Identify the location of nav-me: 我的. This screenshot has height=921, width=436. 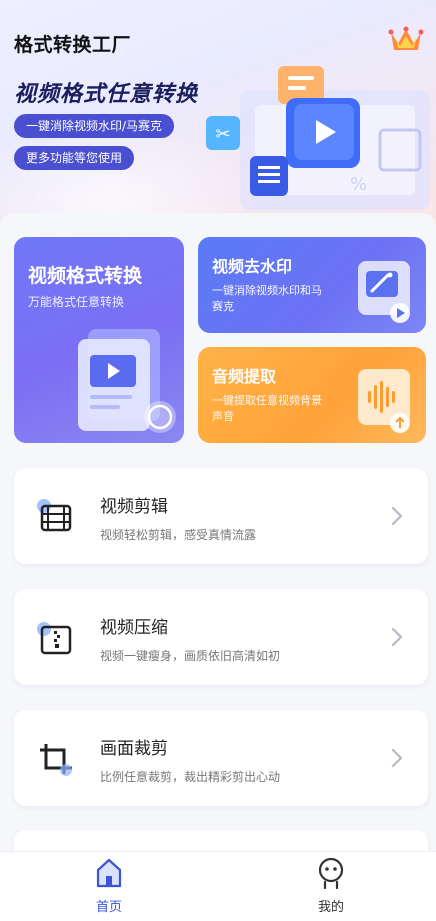
(331, 886).